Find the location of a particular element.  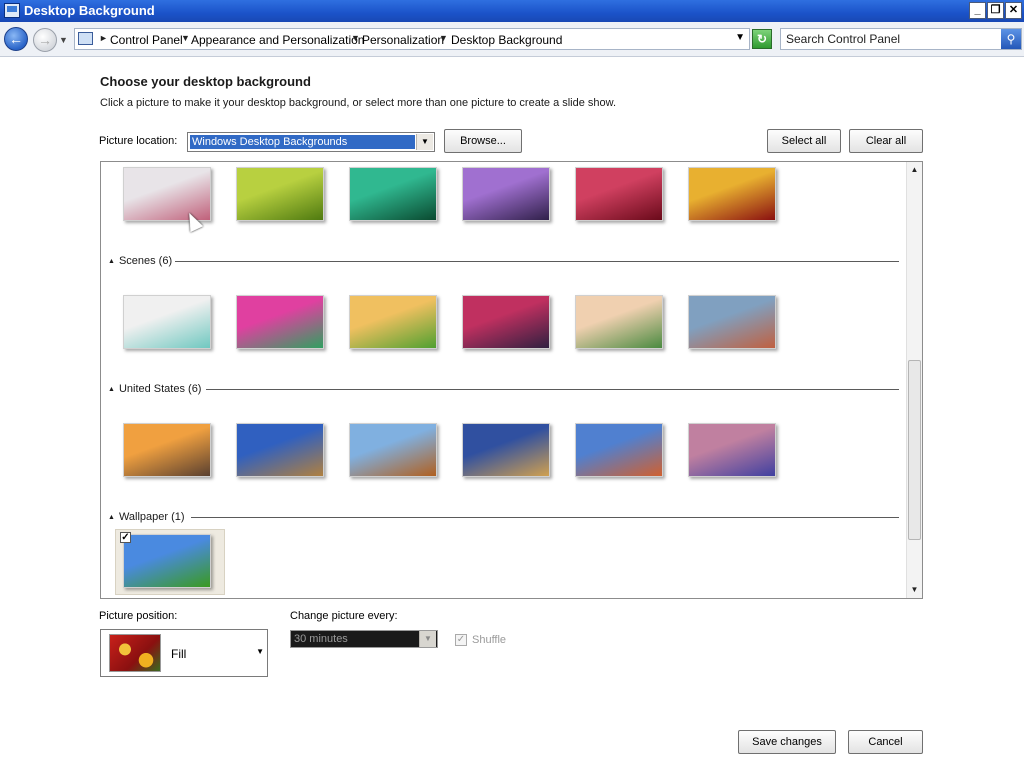

breadcrumb-personalization: Personalization is located at coordinates (403, 40).